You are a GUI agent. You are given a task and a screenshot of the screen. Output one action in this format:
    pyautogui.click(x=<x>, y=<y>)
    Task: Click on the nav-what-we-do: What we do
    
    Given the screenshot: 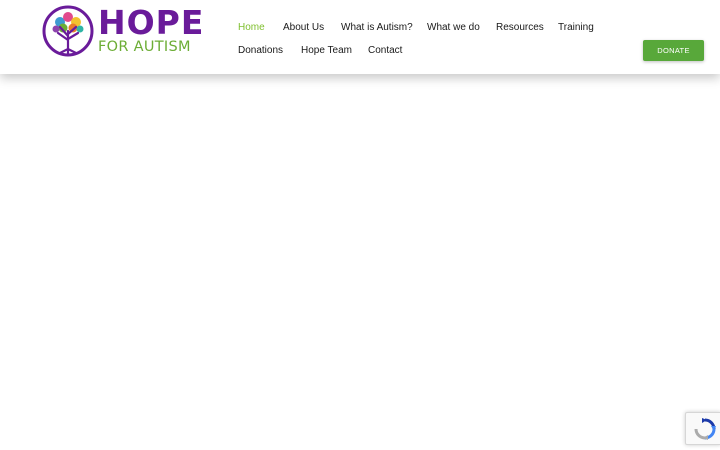 What is the action you would take?
    pyautogui.click(x=453, y=28)
    